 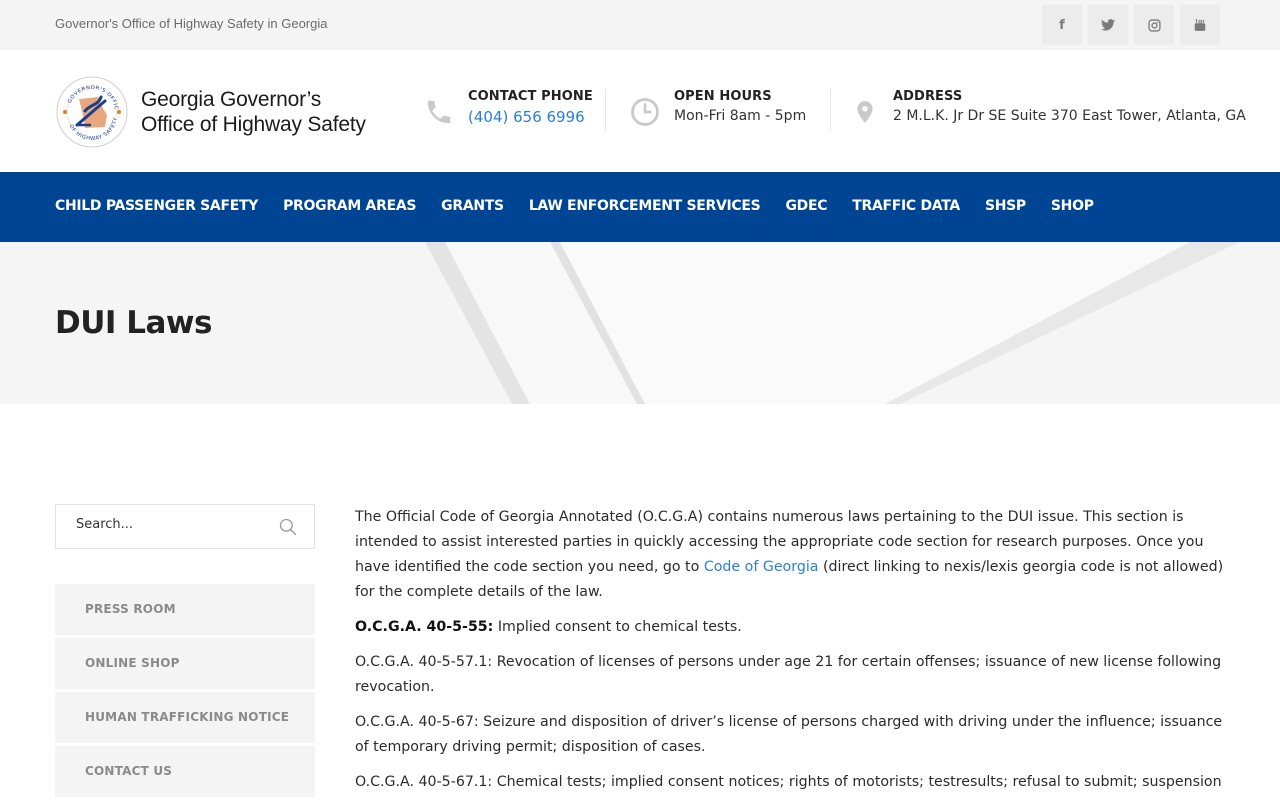 I want to click on open-hours-value: Mon-Fri 8am - 5pm, so click(x=740, y=116).